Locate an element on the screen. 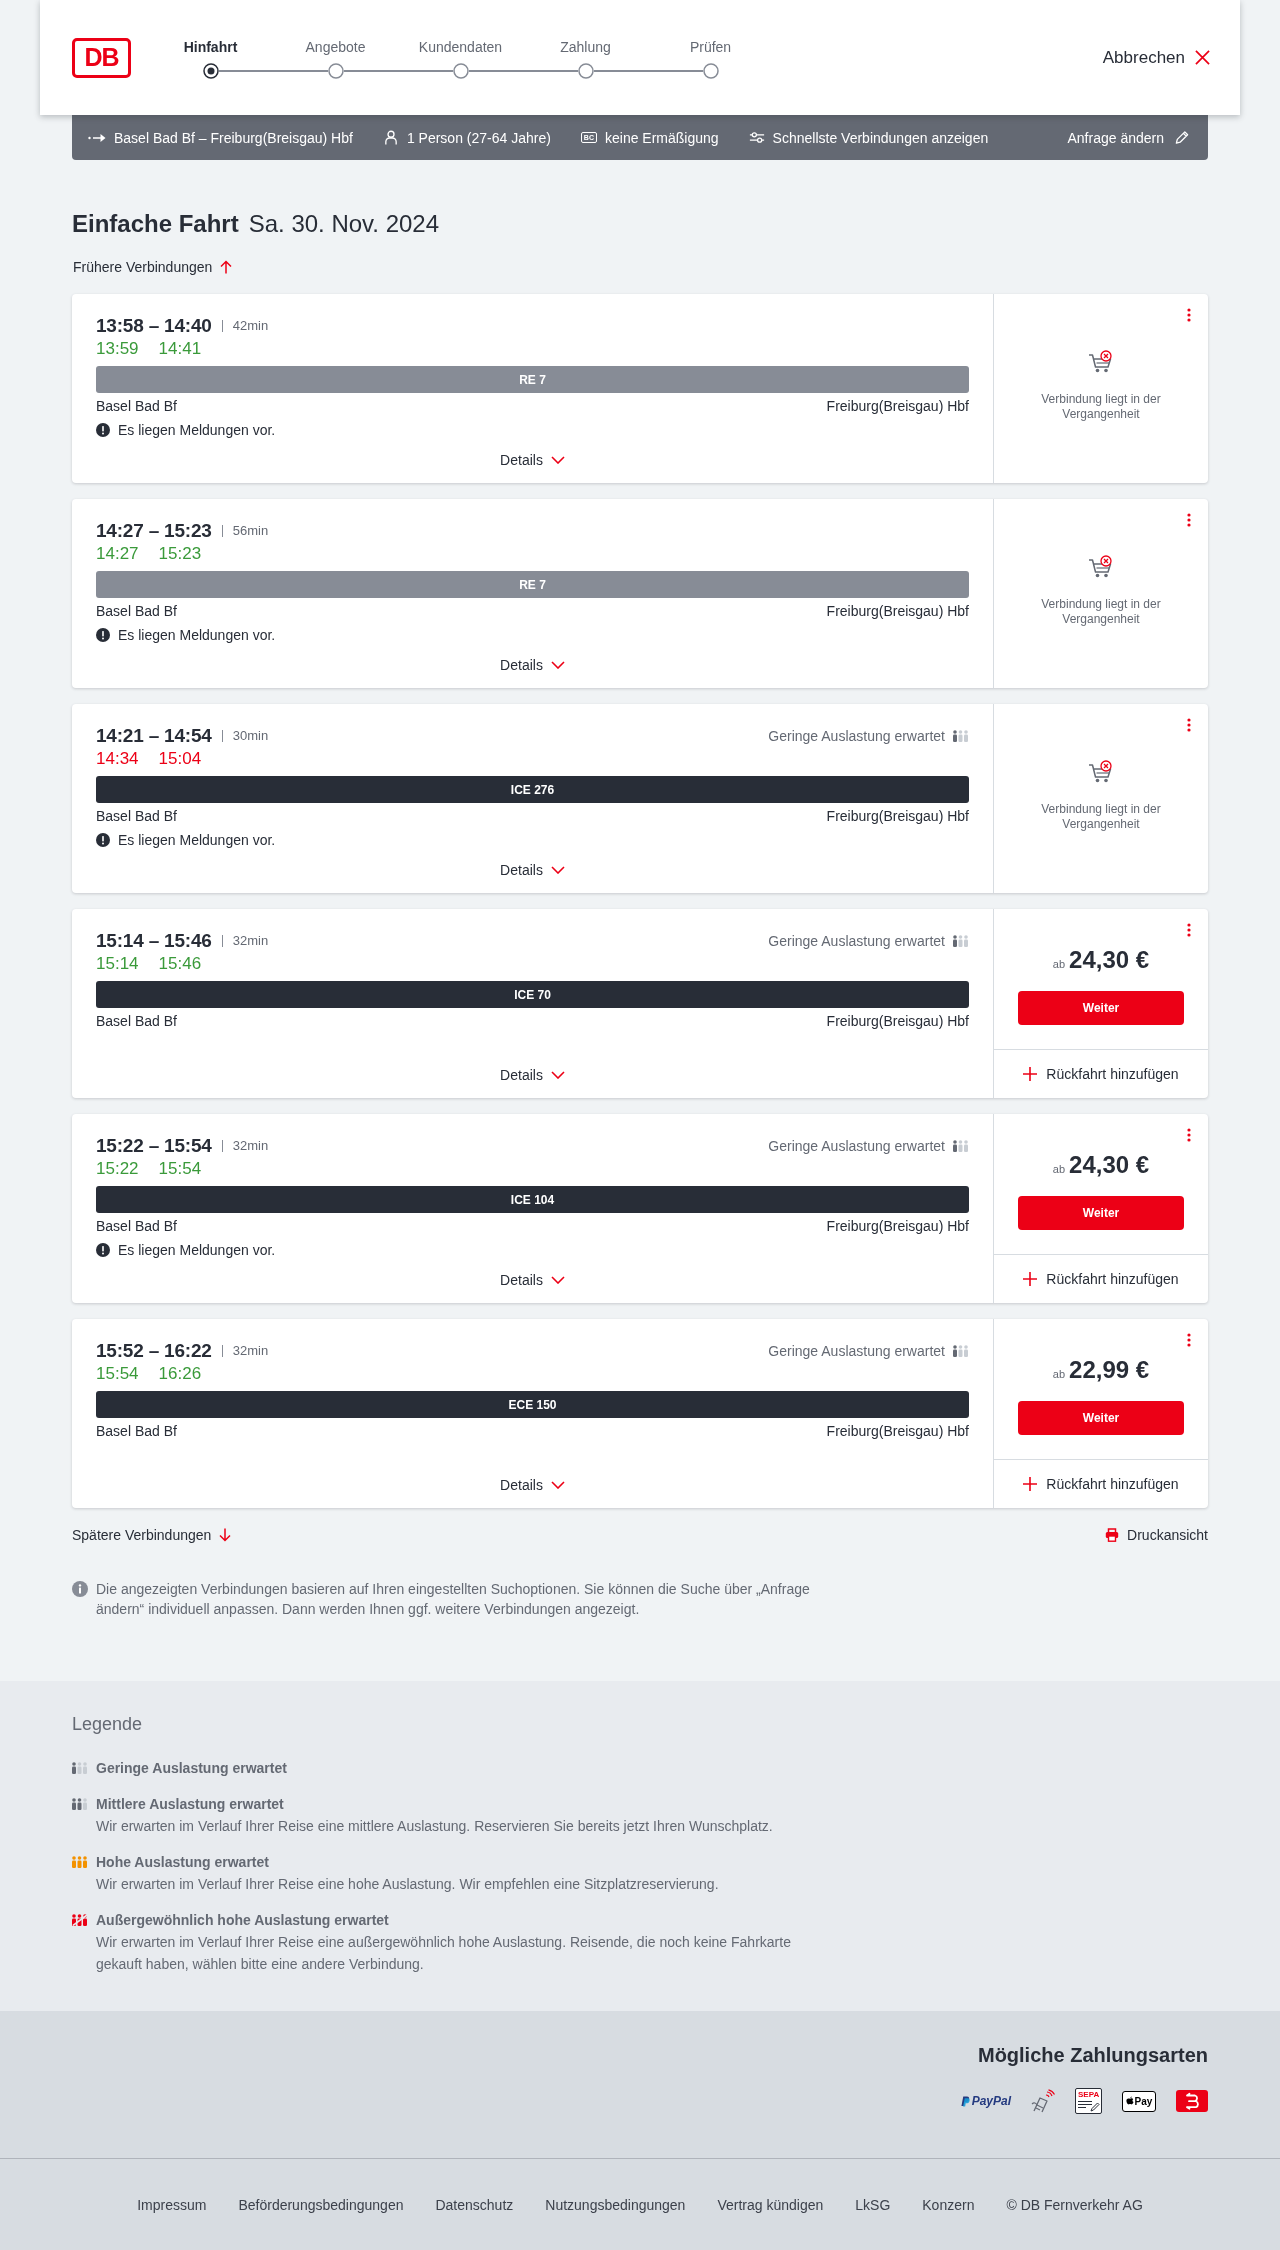 This screenshot has width=1280, height=2250. duration: 30min is located at coordinates (245, 736).